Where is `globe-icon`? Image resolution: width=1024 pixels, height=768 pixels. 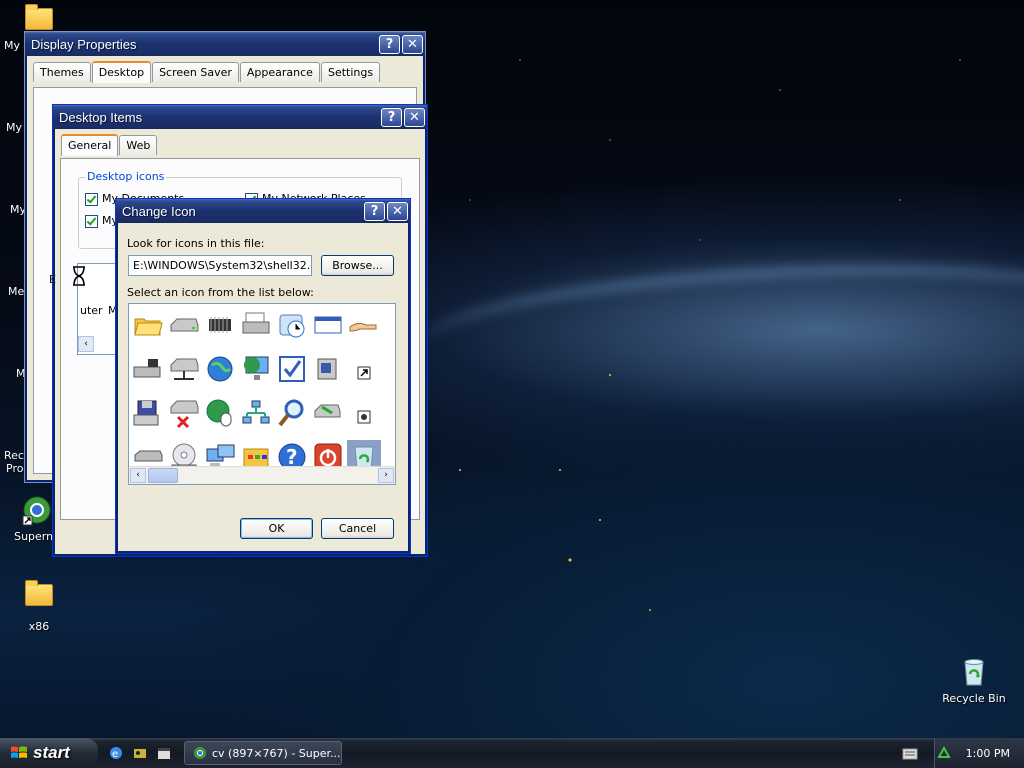 globe-icon is located at coordinates (220, 369).